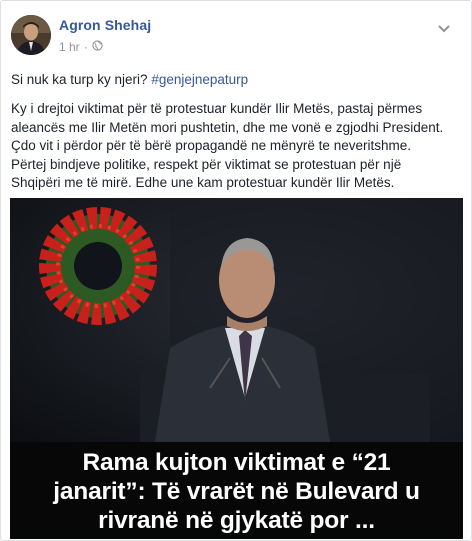 Image resolution: width=472 pixels, height=541 pixels. Describe the element at coordinates (97, 47) in the screenshot. I see `globe-icon` at that location.